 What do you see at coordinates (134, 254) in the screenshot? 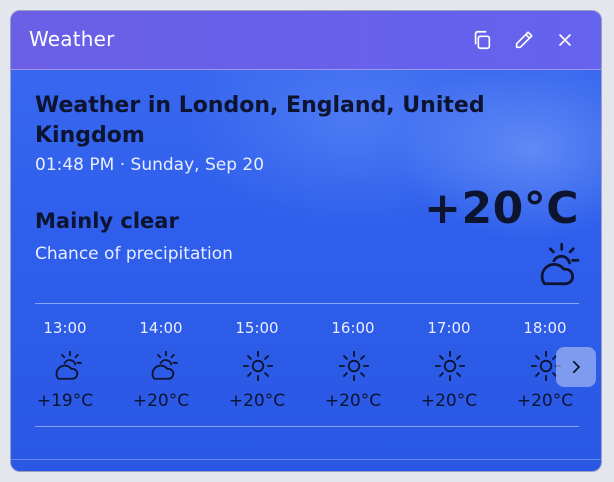
I see `precipitation-label: Chance of precipitation` at bounding box center [134, 254].